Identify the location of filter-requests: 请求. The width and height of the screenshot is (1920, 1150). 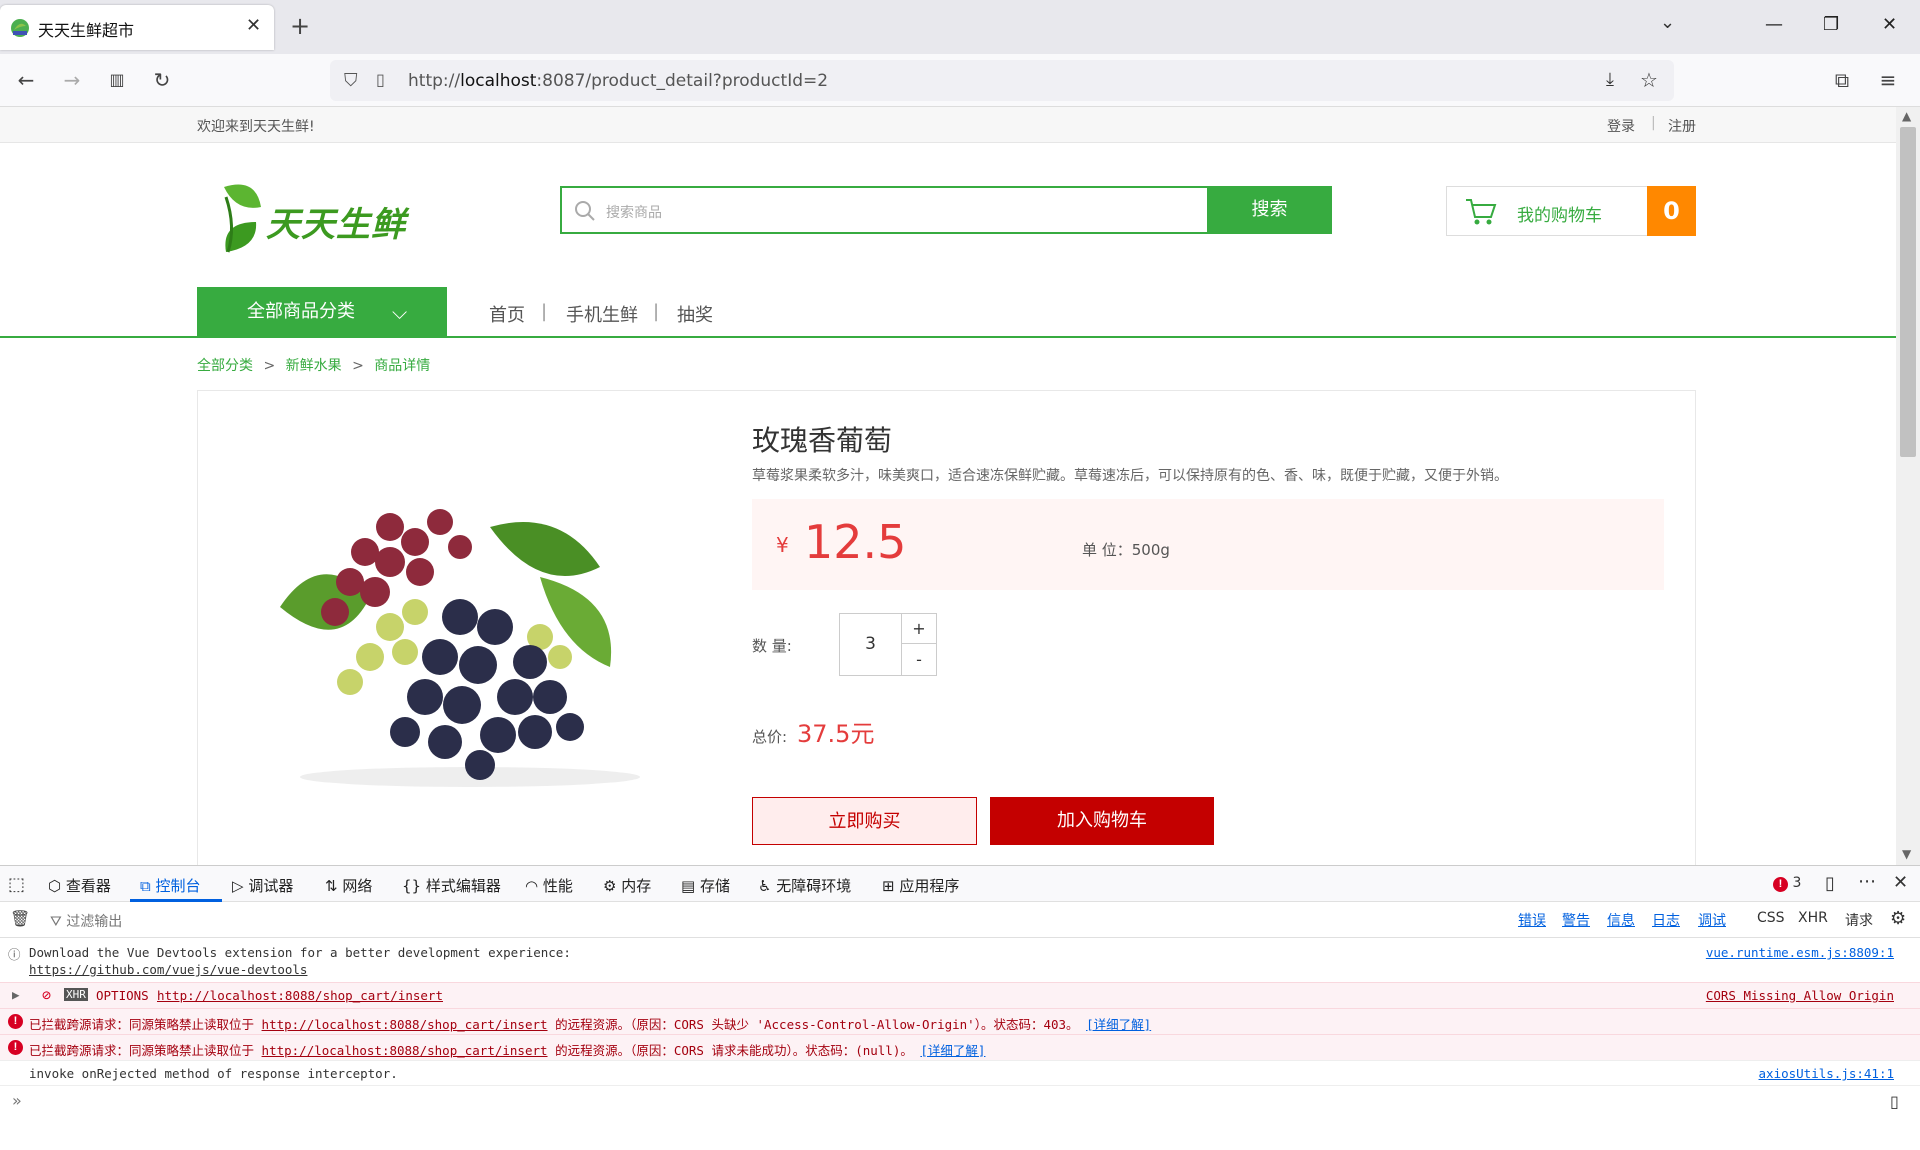
(1859, 920).